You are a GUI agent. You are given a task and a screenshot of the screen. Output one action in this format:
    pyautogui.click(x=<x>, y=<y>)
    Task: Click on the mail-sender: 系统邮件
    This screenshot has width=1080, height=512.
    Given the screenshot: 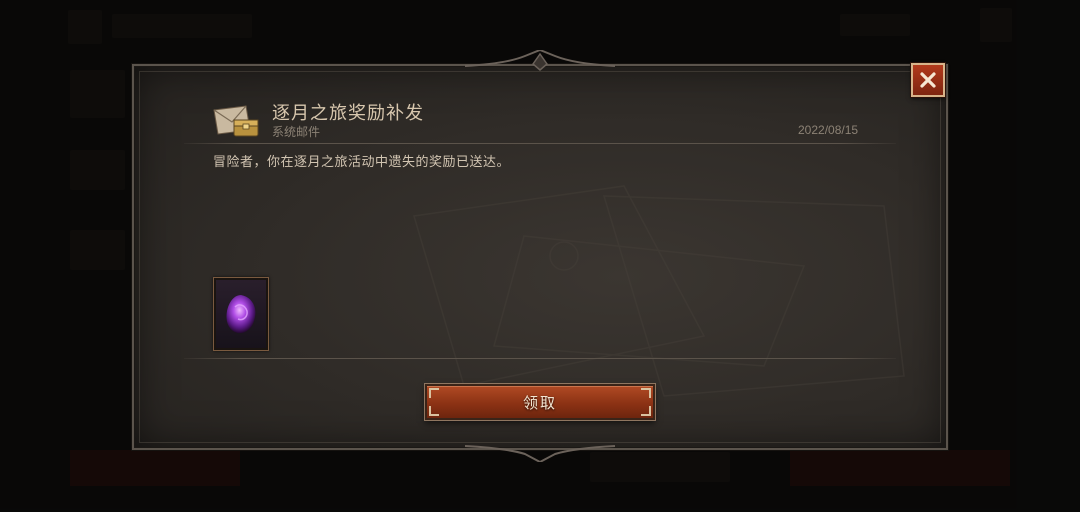 What is the action you would take?
    pyautogui.click(x=296, y=132)
    